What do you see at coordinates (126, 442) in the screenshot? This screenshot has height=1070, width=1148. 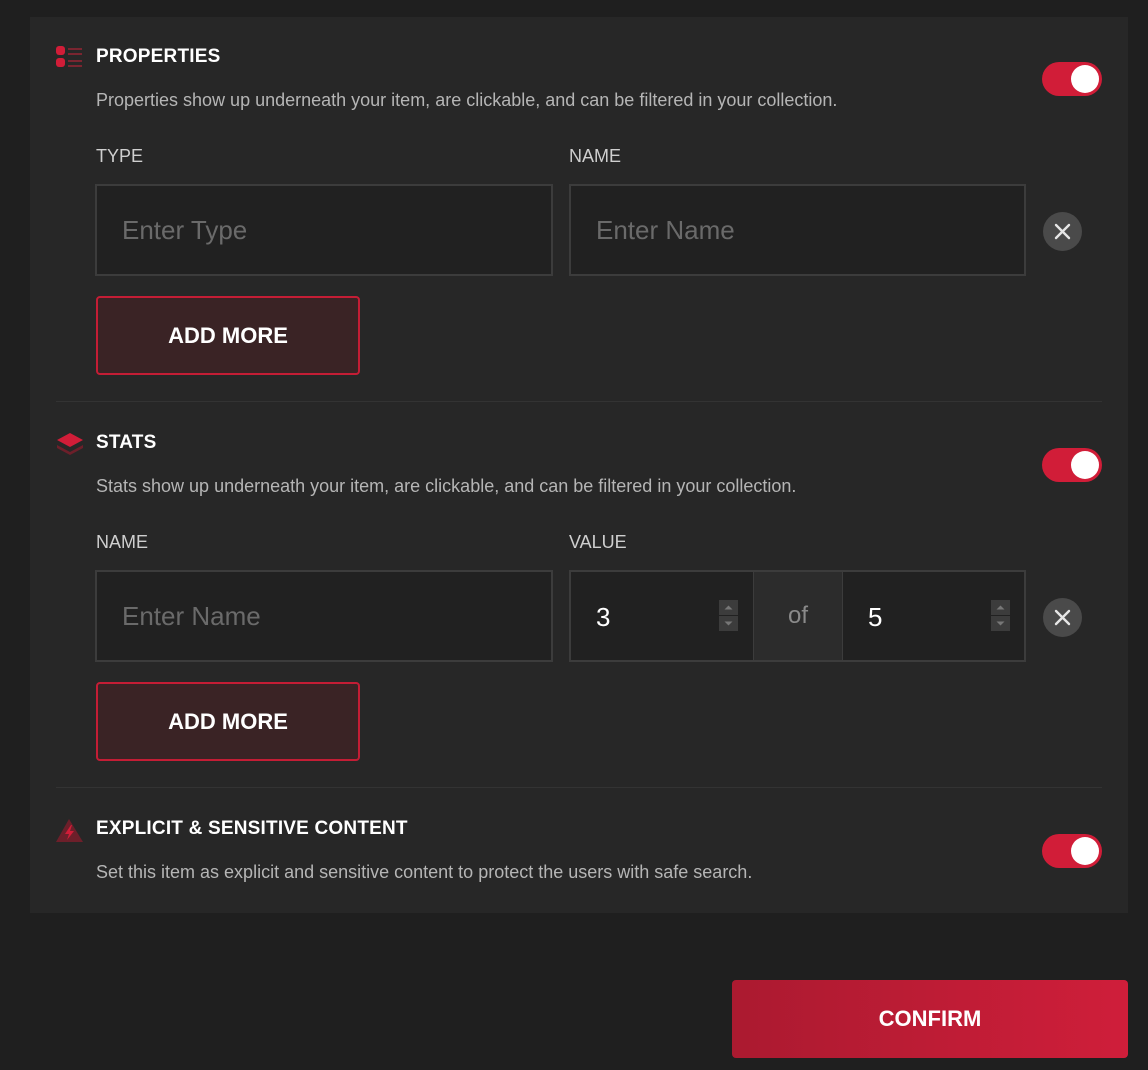 I see `stats-title: STATS` at bounding box center [126, 442].